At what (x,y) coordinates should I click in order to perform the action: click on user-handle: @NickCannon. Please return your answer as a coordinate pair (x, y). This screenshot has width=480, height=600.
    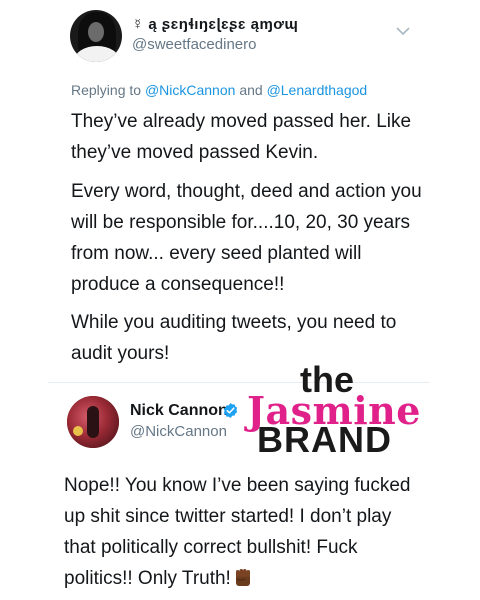
    Looking at the image, I should click on (178, 431).